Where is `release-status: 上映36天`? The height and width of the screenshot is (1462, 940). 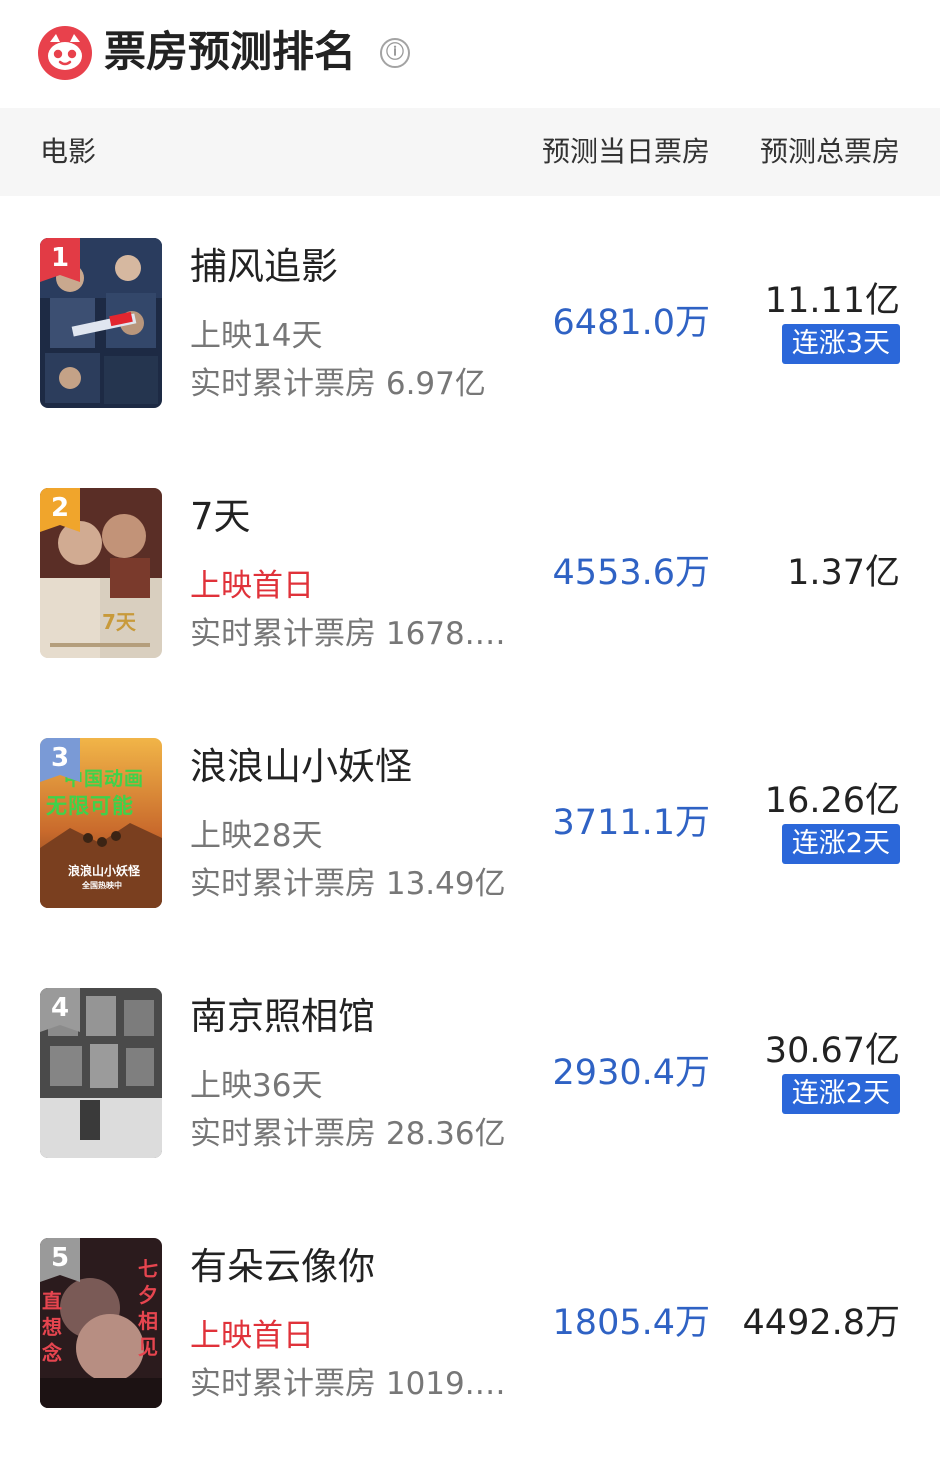
release-status: 上映36天 is located at coordinates (256, 1086).